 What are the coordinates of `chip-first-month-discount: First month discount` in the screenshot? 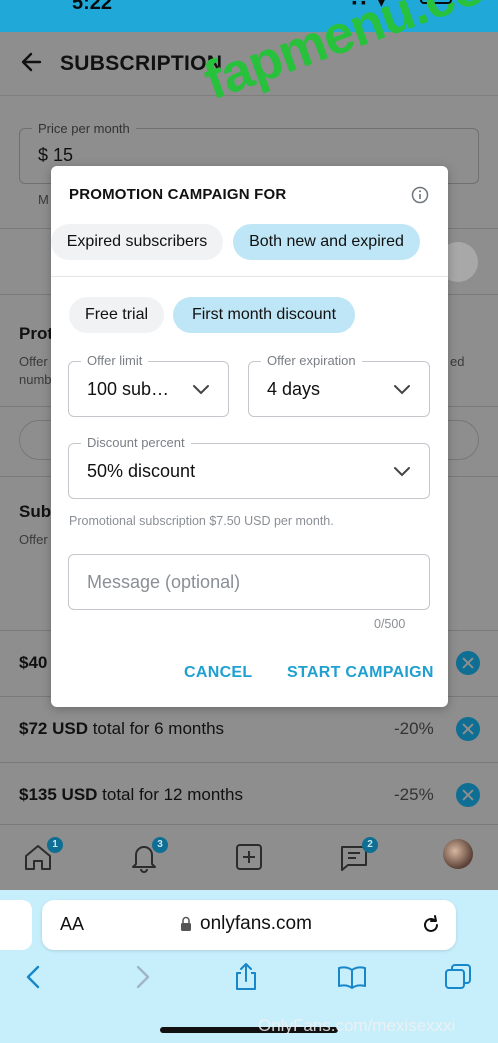 It's located at (264, 315).